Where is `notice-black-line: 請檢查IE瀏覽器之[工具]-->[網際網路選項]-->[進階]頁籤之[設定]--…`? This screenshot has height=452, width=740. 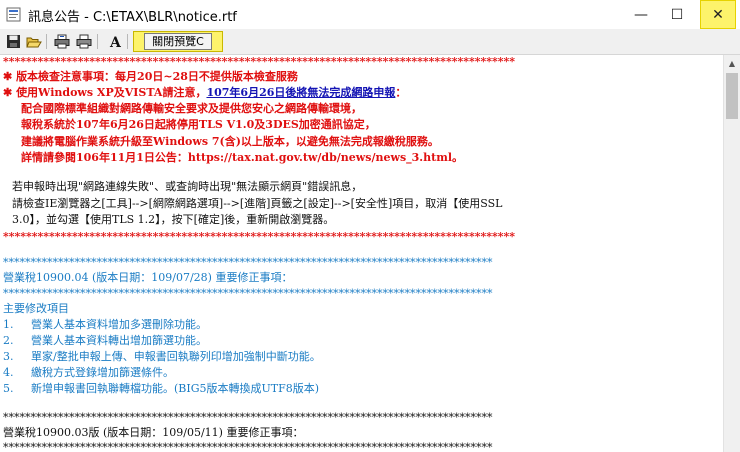
notice-black-line: 請檢查IE瀏覽器之[工具]-->[網際網路選項]-->[進階]頁籤之[設定]--… is located at coordinates (257, 203).